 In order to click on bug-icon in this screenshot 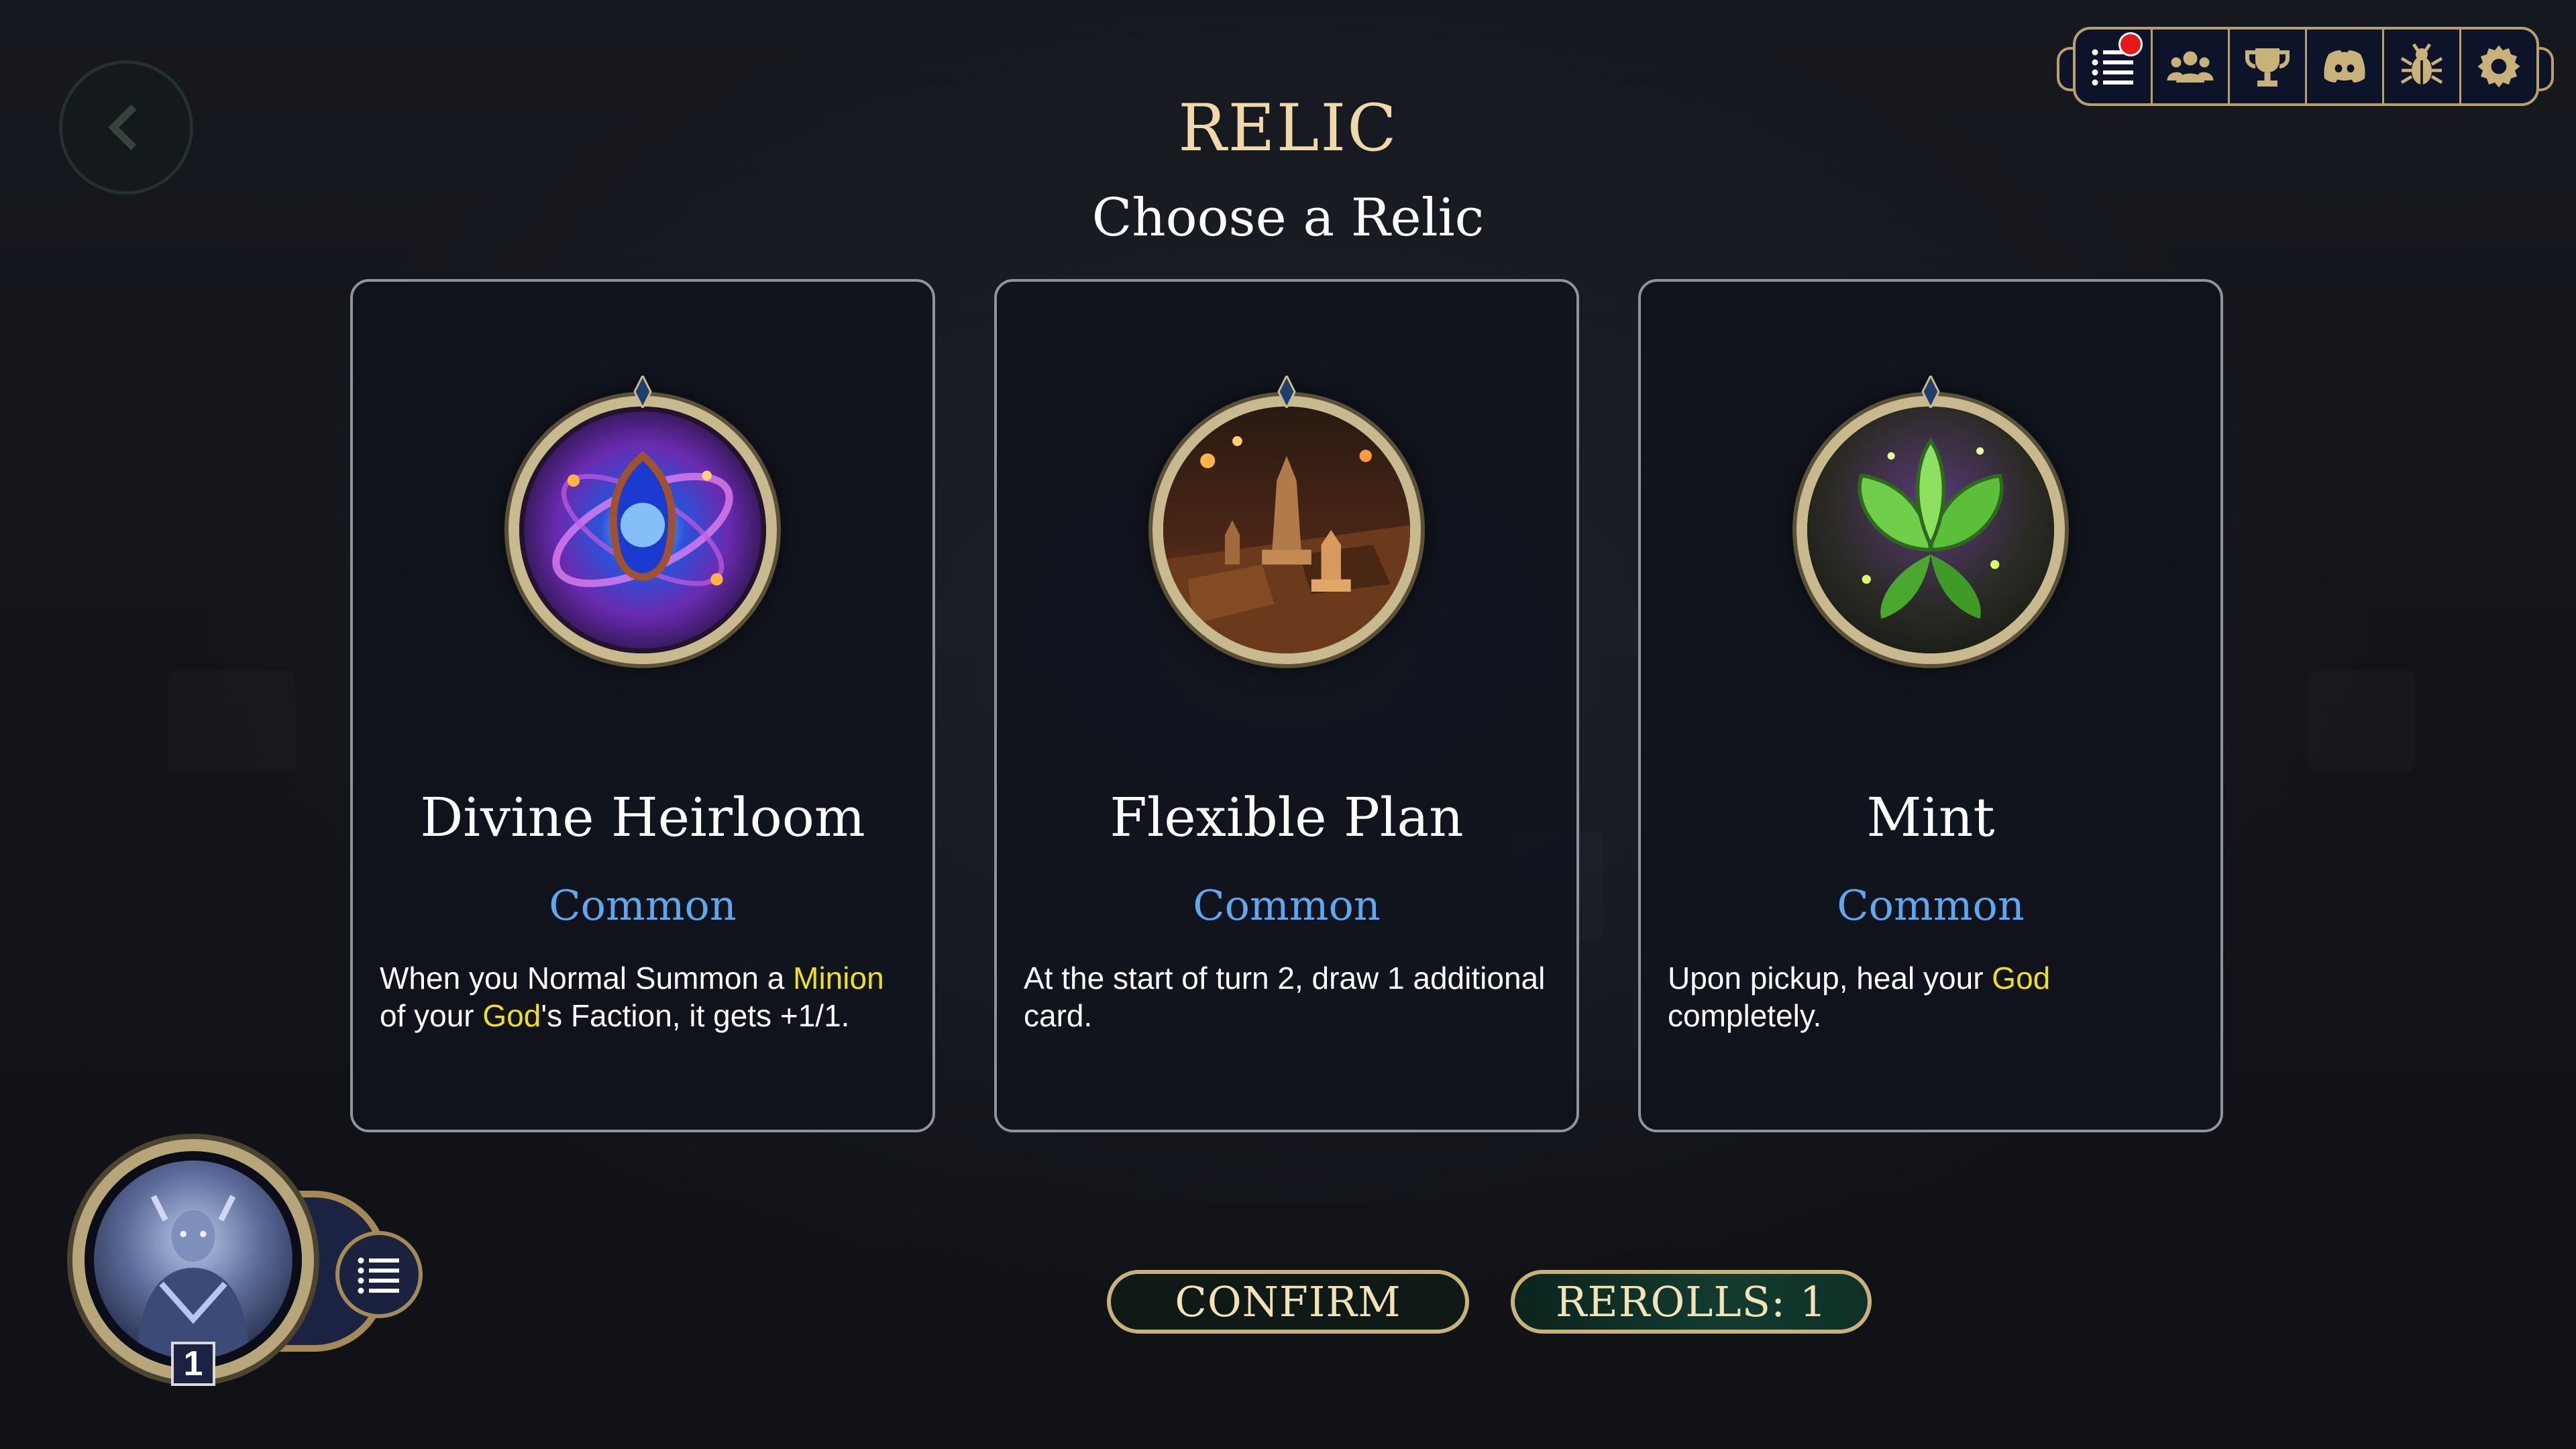, I will do `click(2421, 64)`.